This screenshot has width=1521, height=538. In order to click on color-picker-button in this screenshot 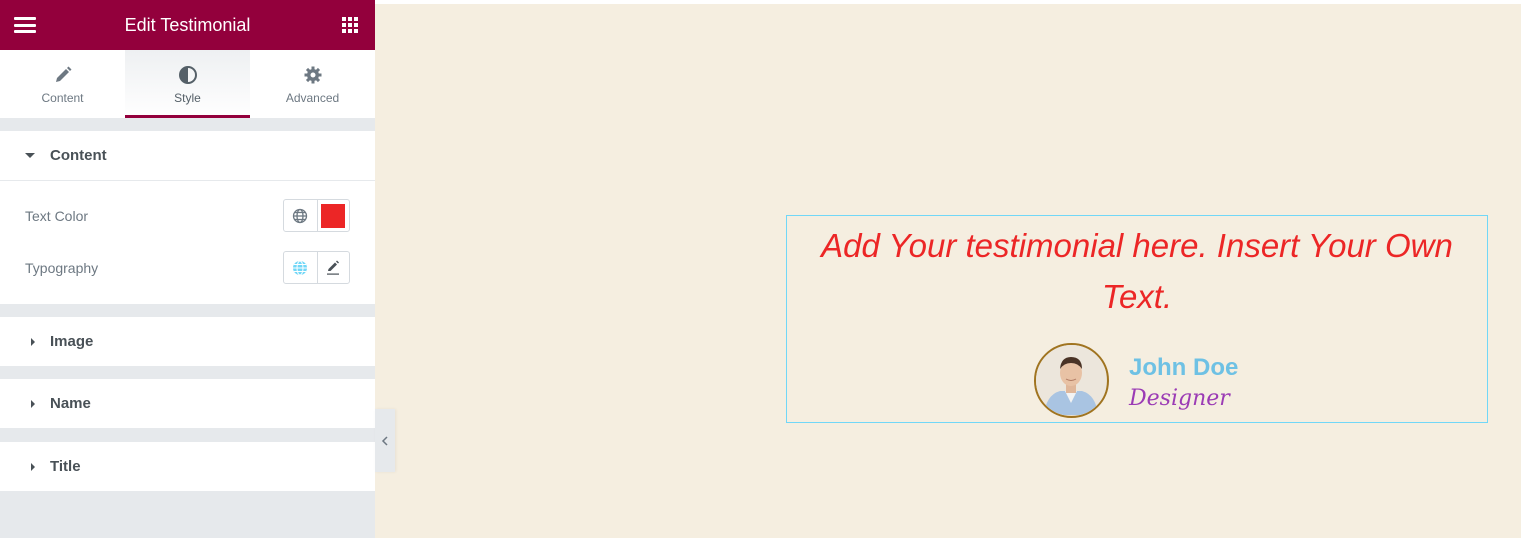, I will do `click(333, 215)`.